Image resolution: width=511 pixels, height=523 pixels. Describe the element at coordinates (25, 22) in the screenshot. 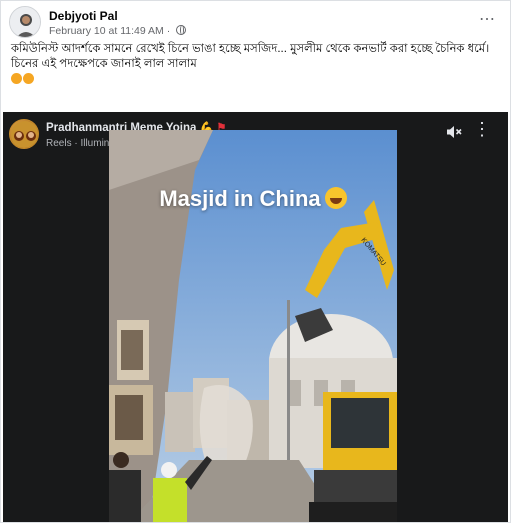

I see `author-avatar` at that location.